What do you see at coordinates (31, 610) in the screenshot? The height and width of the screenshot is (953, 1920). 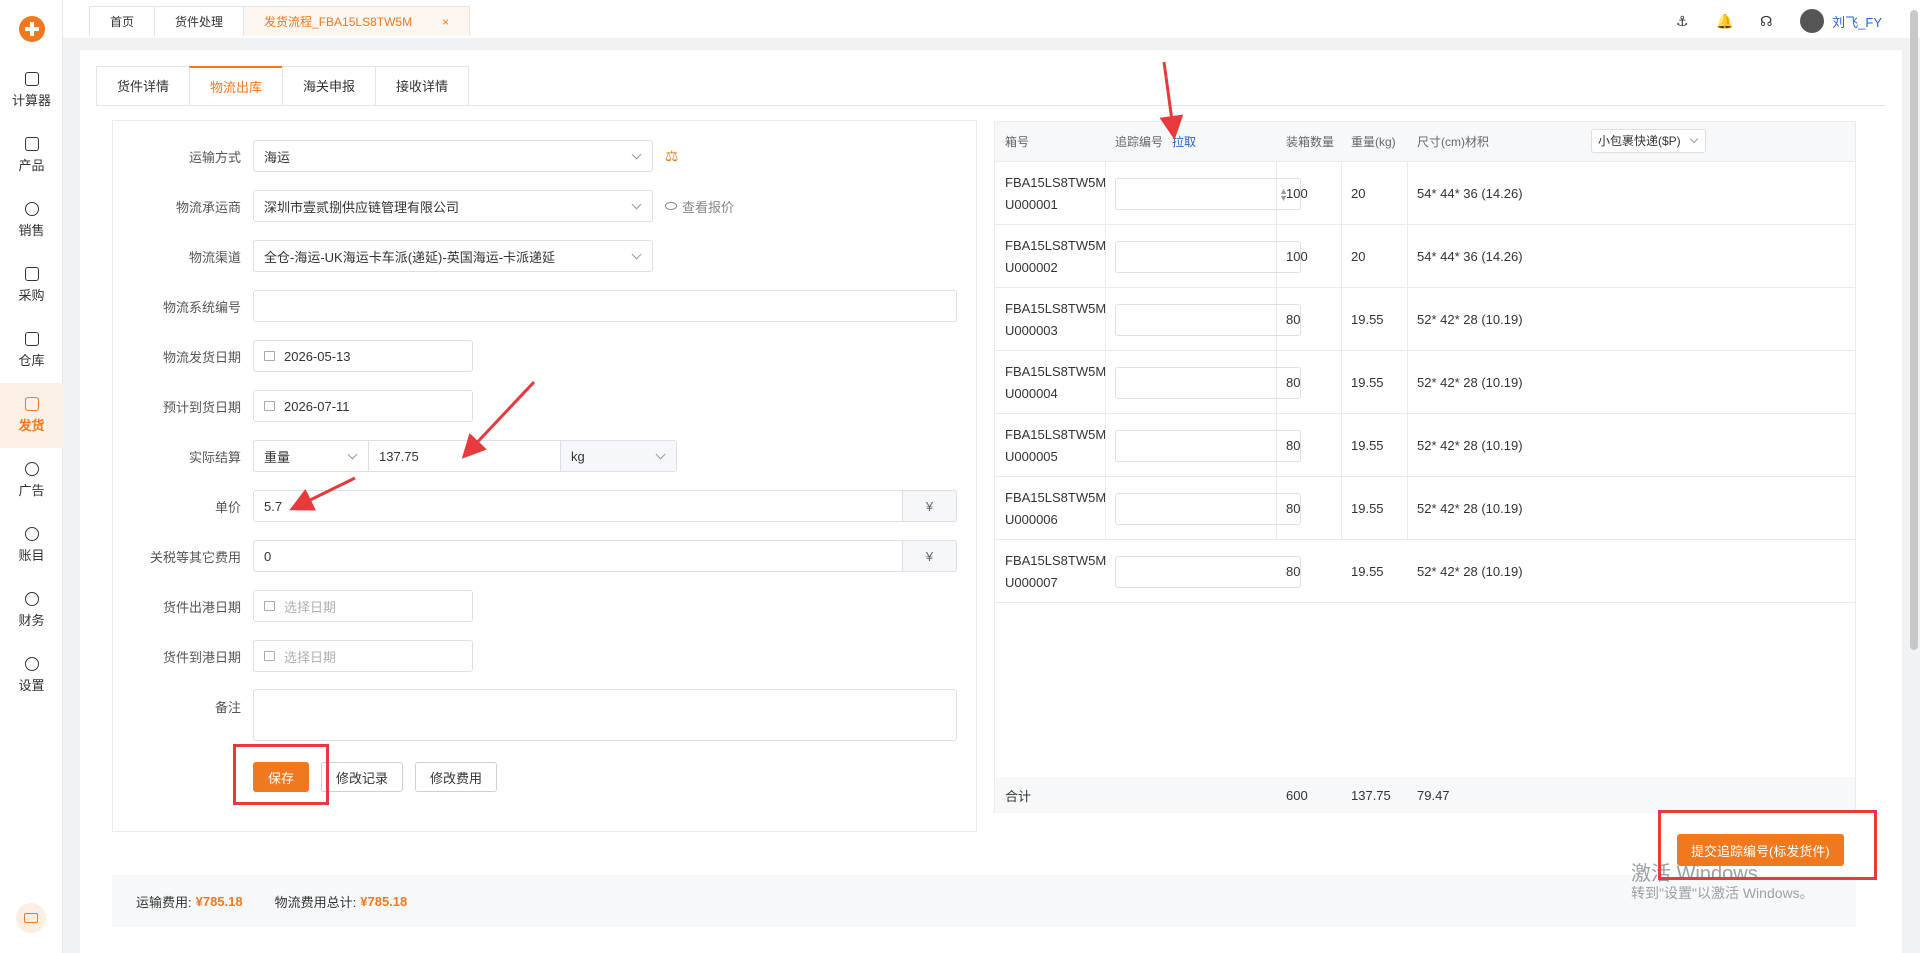 I see `nav-finance: 财务` at bounding box center [31, 610].